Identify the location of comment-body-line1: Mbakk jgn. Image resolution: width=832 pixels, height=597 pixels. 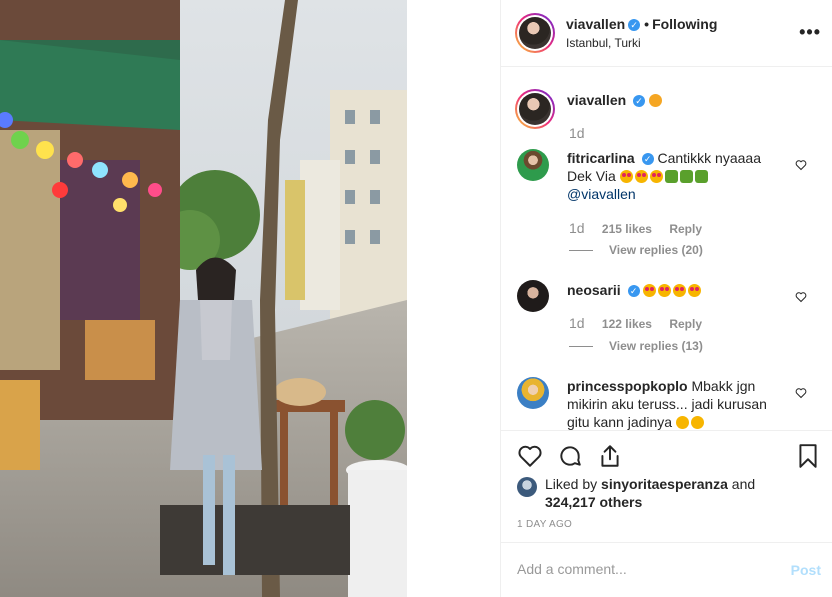
(723, 386).